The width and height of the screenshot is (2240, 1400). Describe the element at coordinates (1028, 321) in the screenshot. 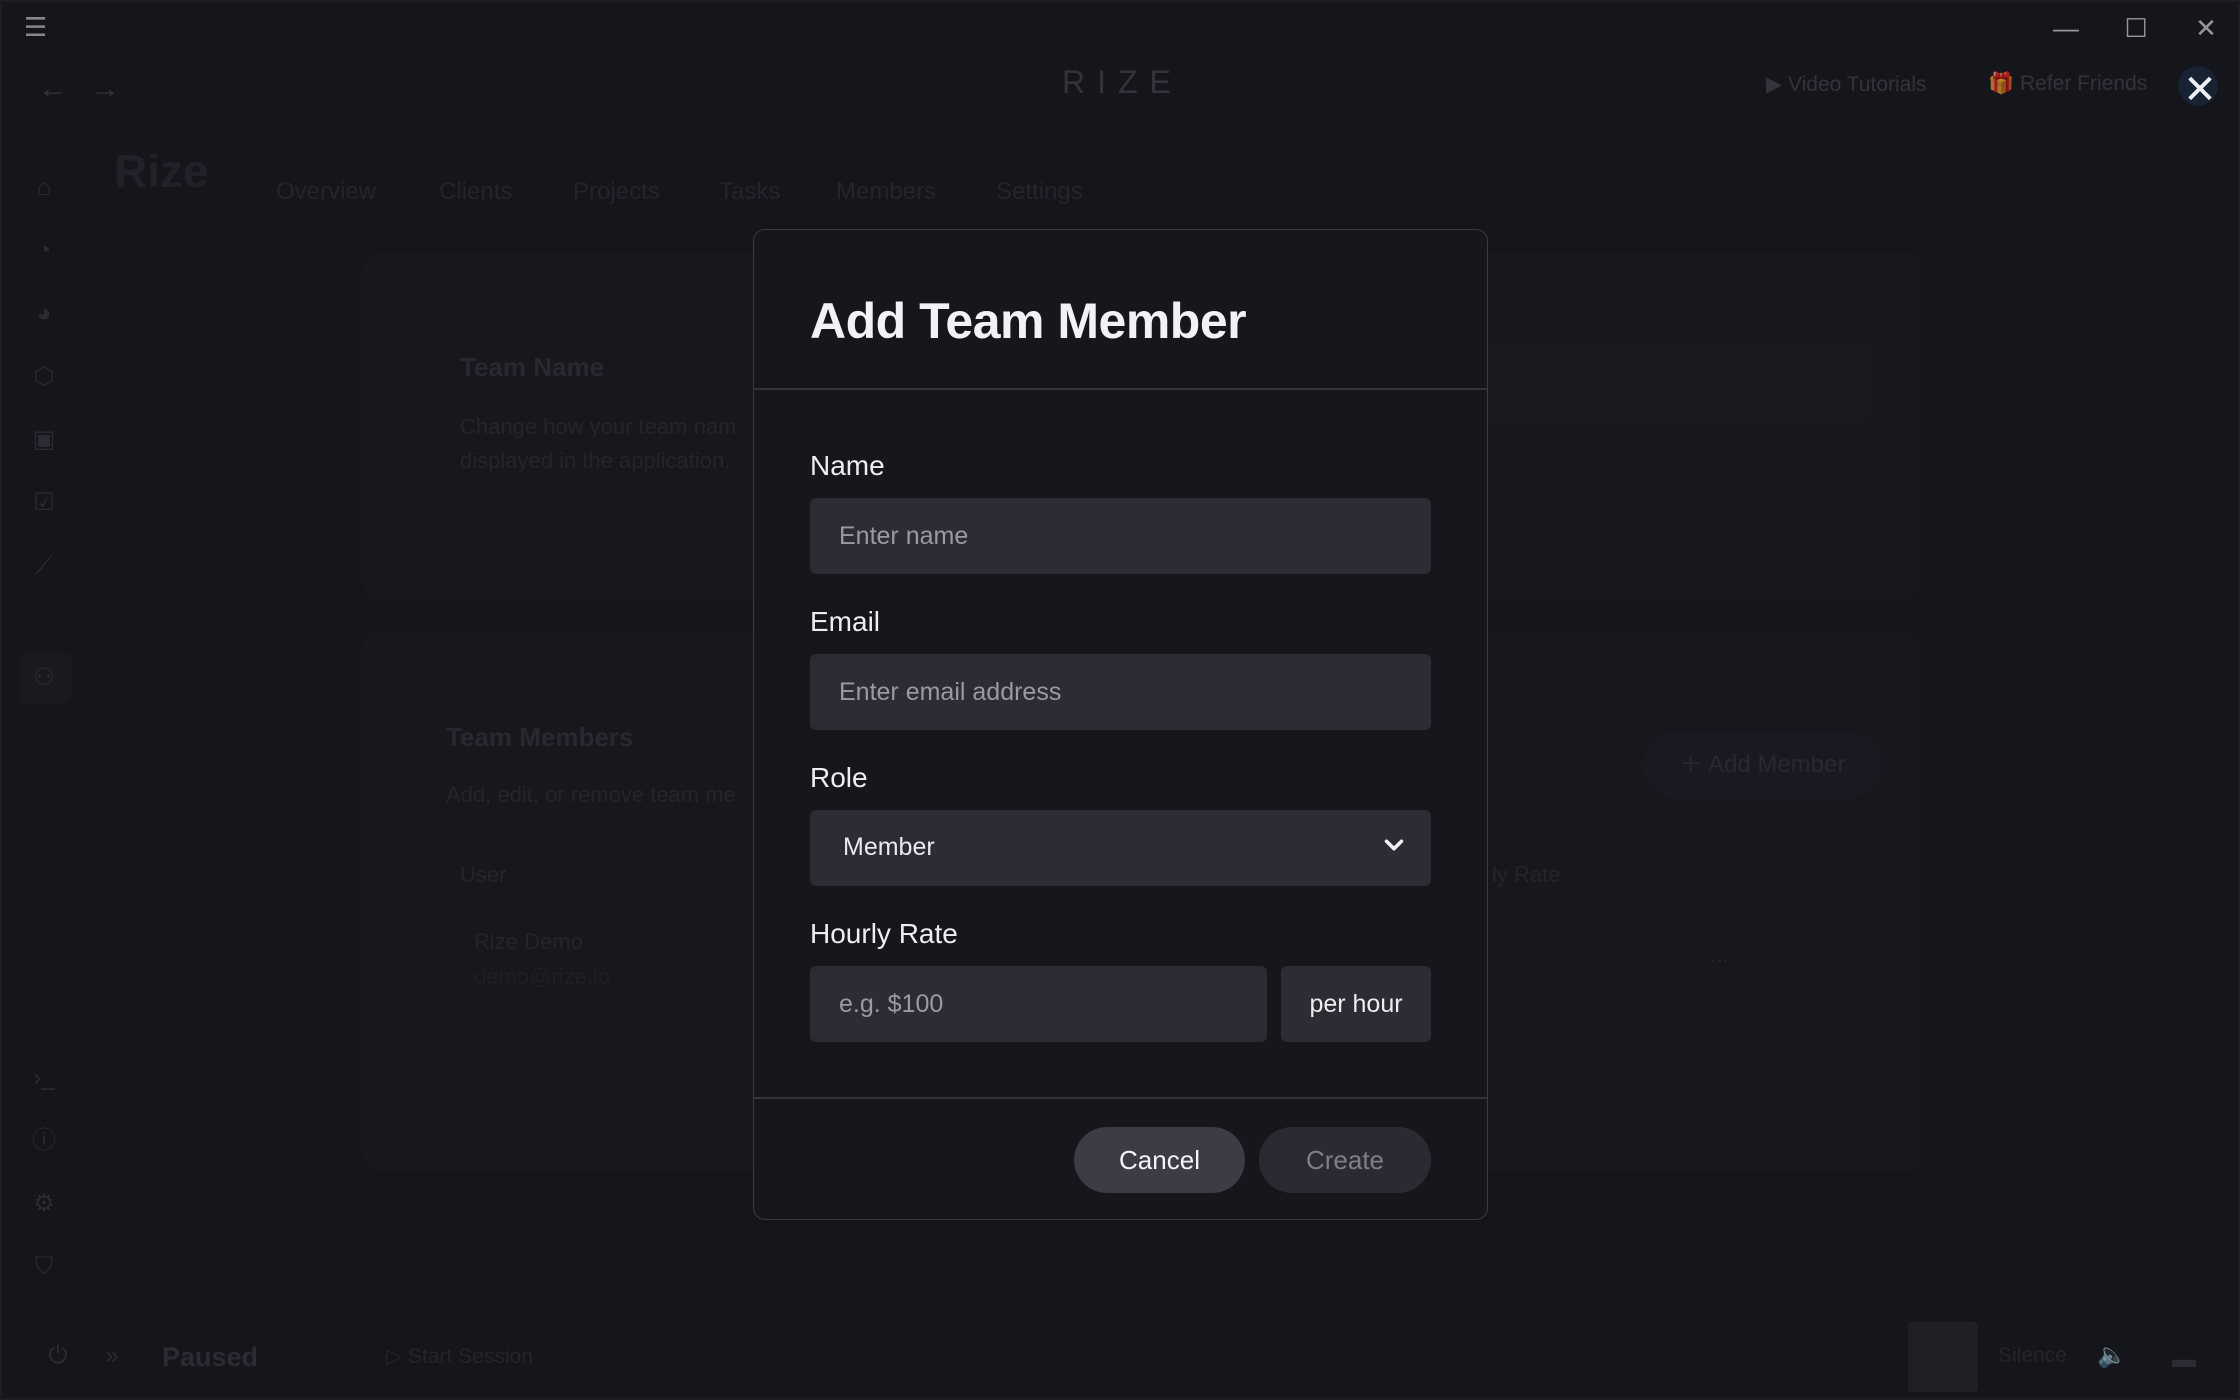

I see `dialog-title: Add Team Member` at that location.